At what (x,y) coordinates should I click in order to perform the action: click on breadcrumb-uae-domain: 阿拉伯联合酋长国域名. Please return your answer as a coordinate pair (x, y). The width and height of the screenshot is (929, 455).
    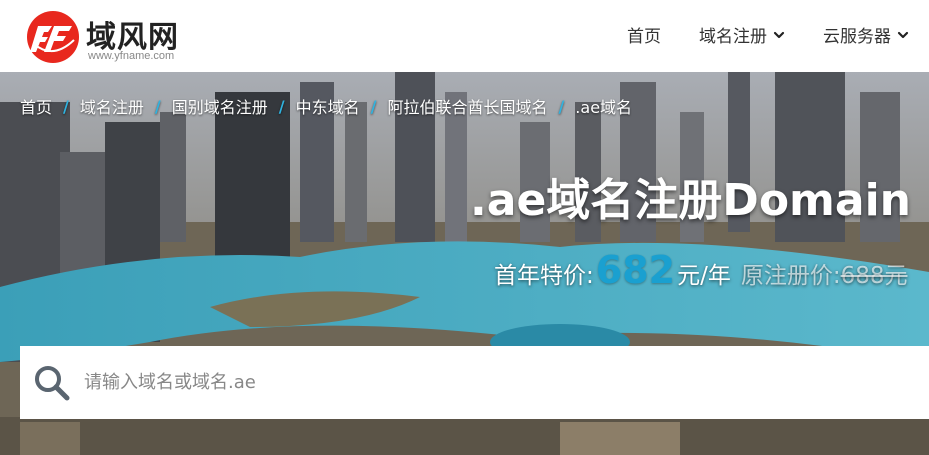
    Looking at the image, I should click on (467, 106).